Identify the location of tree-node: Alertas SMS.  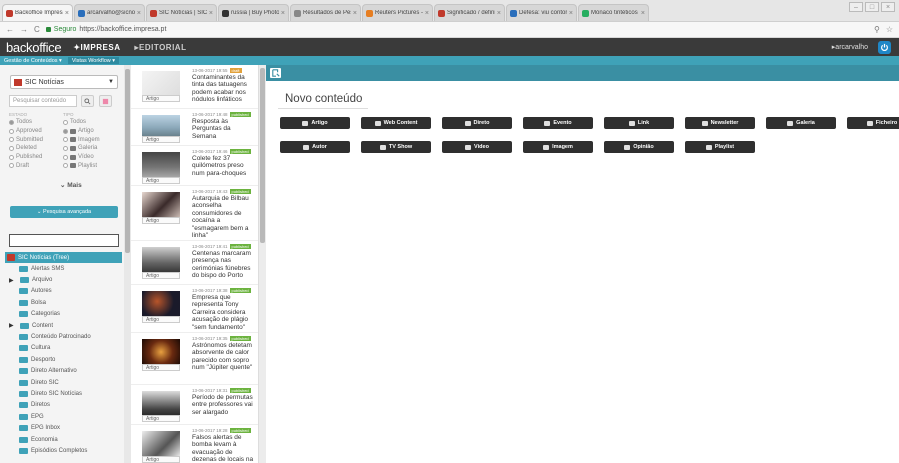
(63, 268).